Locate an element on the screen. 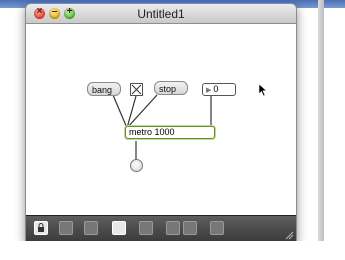 The height and width of the screenshot is (260, 345). grid-icon is located at coordinates (173, 228).